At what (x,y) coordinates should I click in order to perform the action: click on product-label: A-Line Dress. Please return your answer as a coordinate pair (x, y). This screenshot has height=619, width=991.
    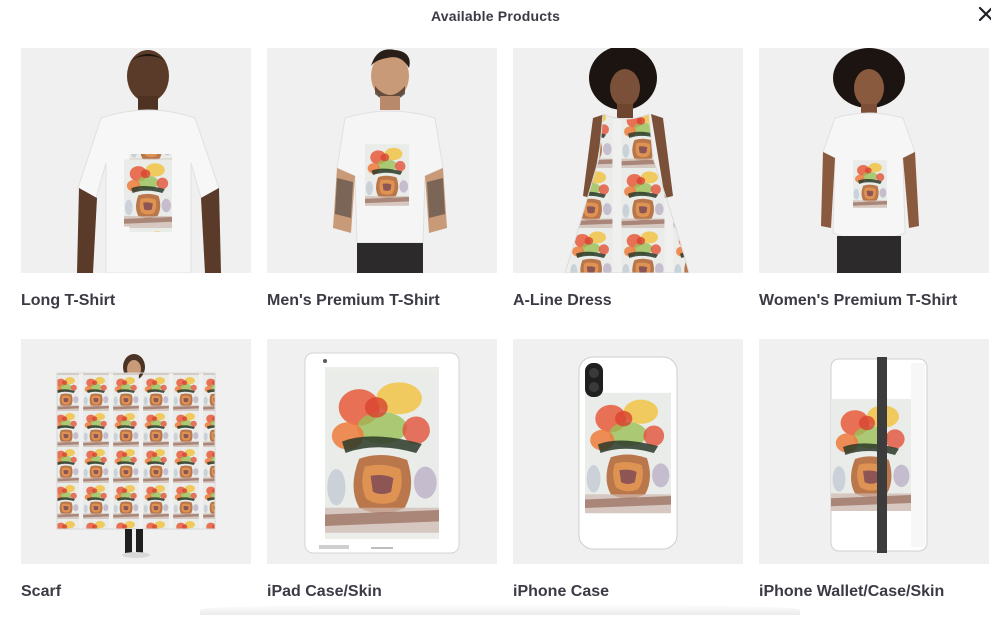
    Looking at the image, I should click on (562, 300).